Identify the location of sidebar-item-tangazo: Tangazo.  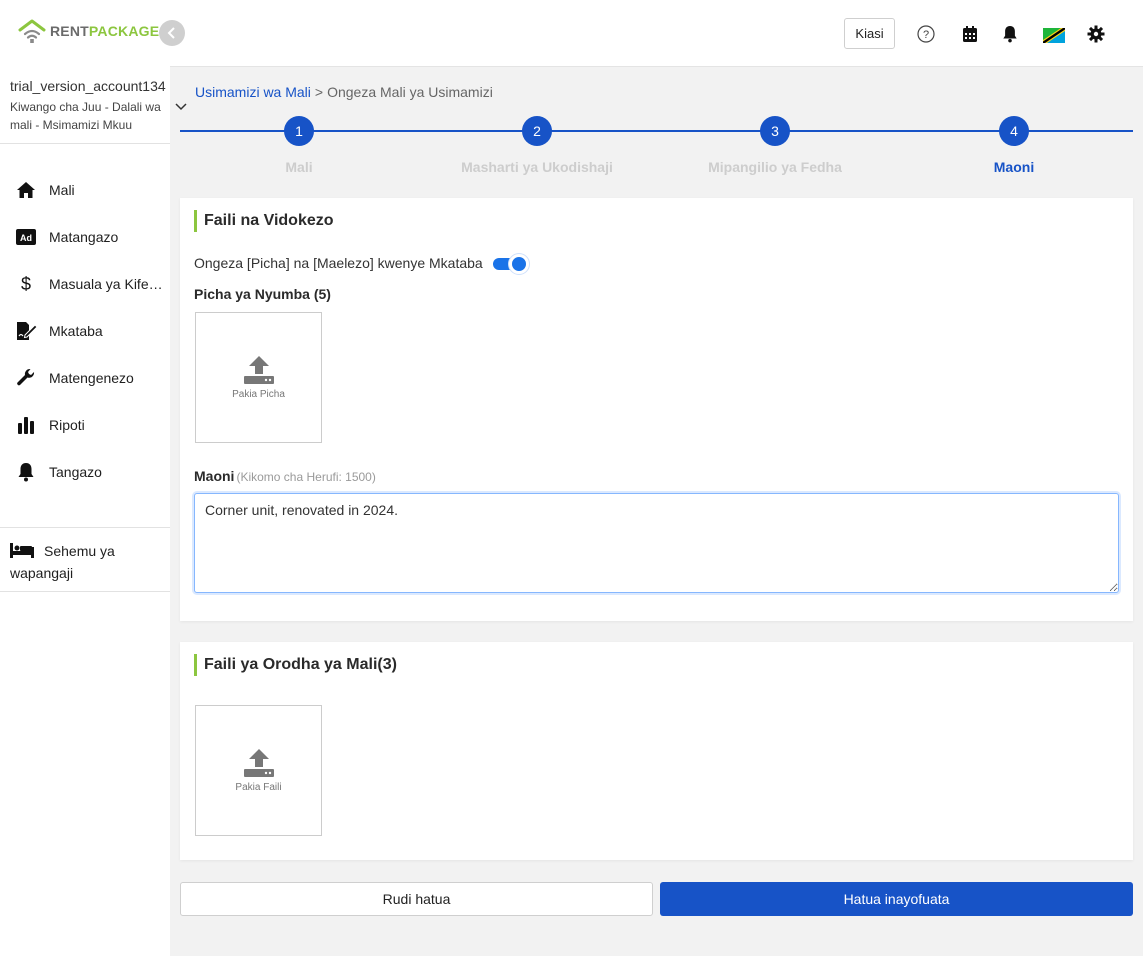
(85, 471).